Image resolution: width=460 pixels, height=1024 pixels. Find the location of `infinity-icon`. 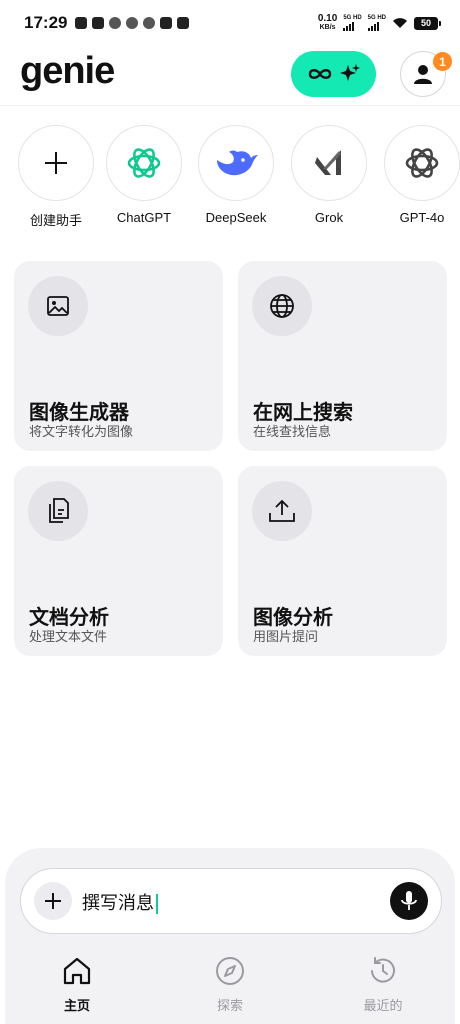

infinity-icon is located at coordinates (319, 74).